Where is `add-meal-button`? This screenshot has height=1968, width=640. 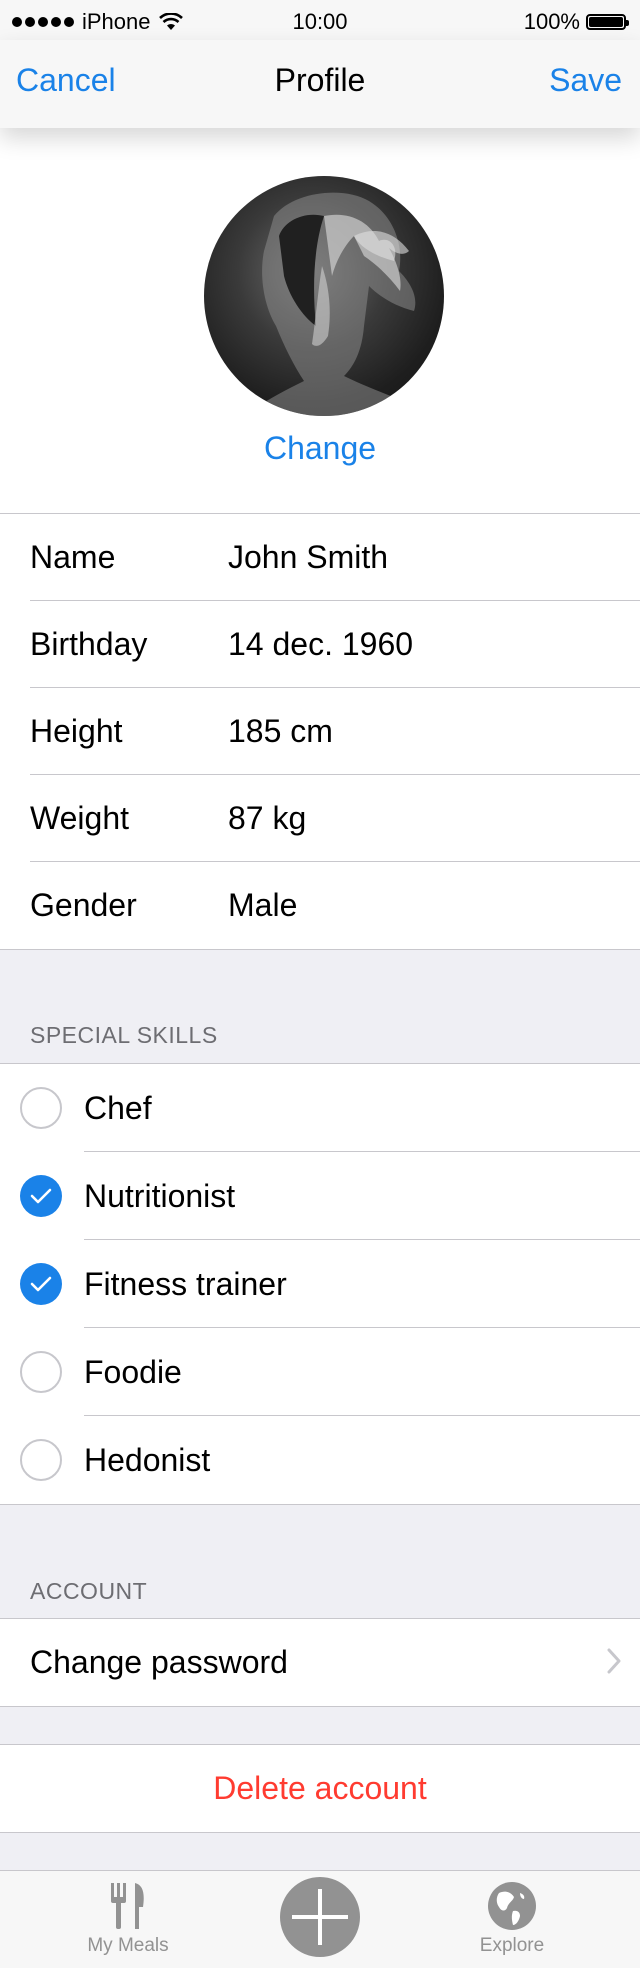
add-meal-button is located at coordinates (320, 1917).